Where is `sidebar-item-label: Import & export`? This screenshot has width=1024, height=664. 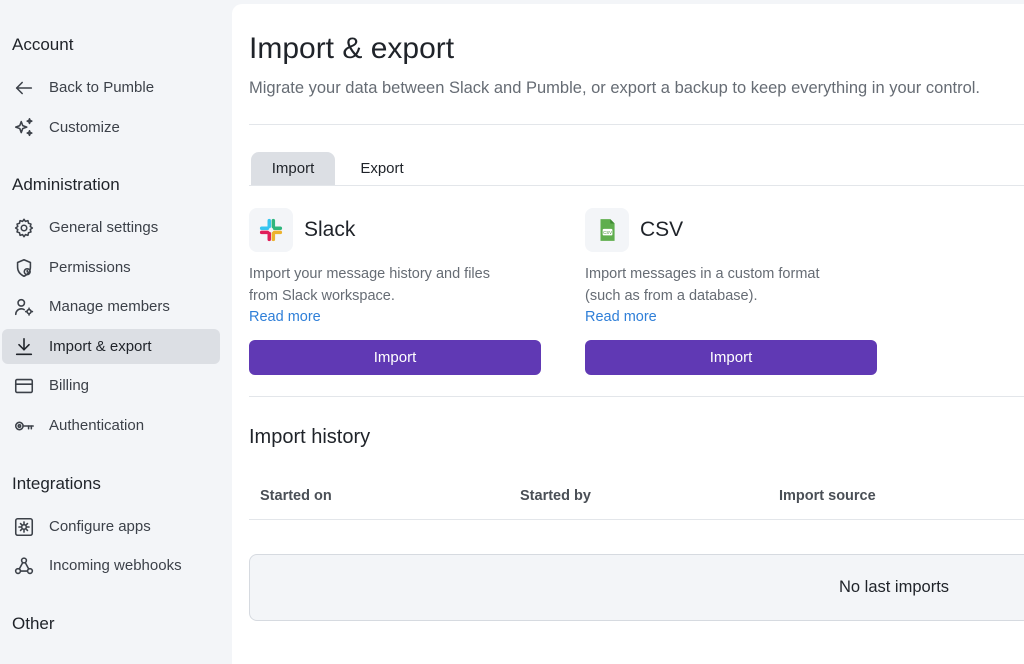
sidebar-item-label: Import & export is located at coordinates (100, 346).